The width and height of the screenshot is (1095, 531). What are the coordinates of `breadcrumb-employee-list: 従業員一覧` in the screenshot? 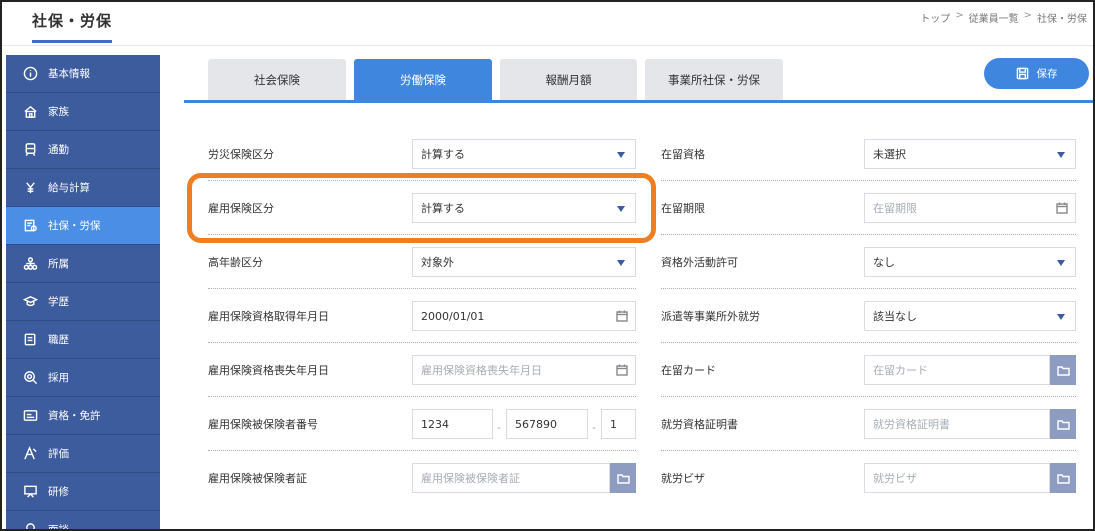 It's located at (994, 17).